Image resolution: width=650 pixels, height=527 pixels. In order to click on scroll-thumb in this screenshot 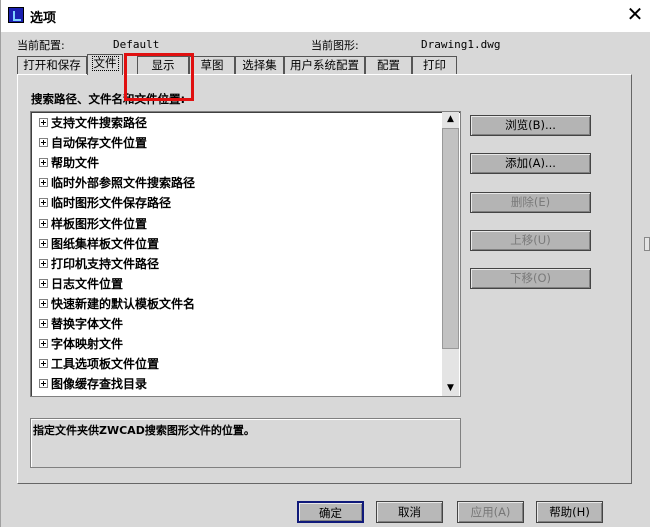, I will do `click(450, 238)`.